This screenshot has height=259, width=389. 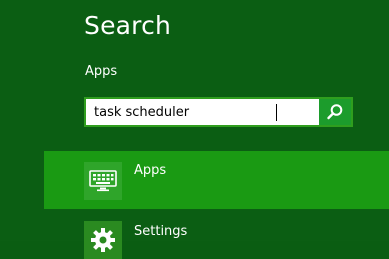 I want to click on result-item-label: Apps, so click(x=150, y=170).